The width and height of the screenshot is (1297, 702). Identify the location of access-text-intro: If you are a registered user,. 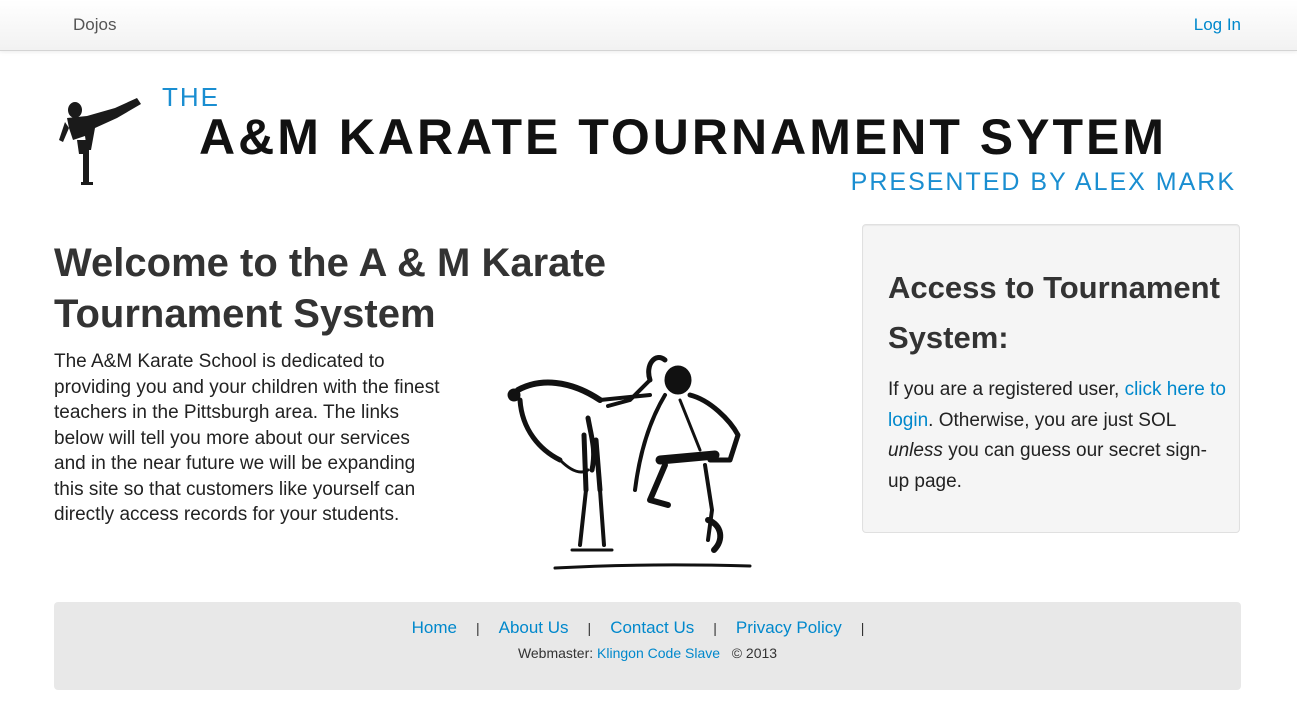
(1006, 389).